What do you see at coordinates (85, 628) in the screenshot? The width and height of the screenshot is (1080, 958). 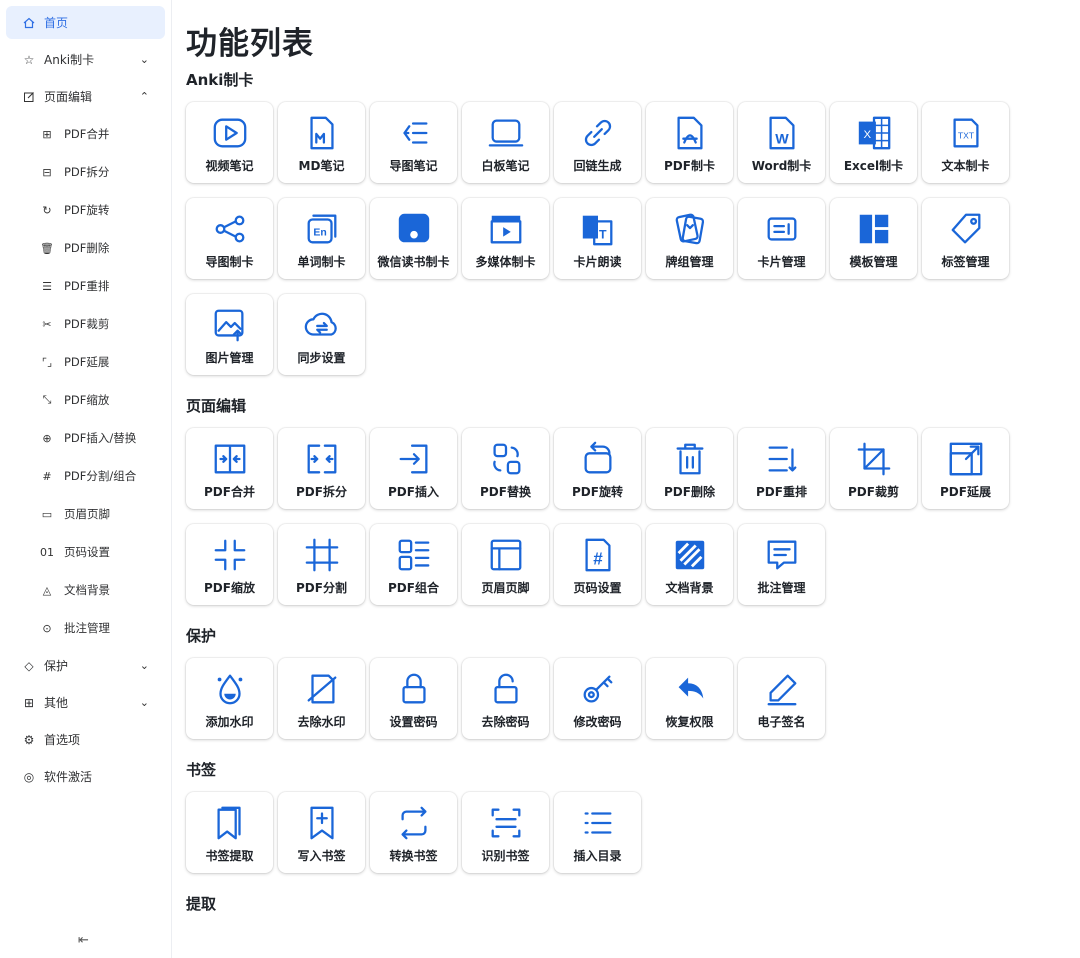 I see `sidebar-subitem-13: ⊙ 批注管理` at bounding box center [85, 628].